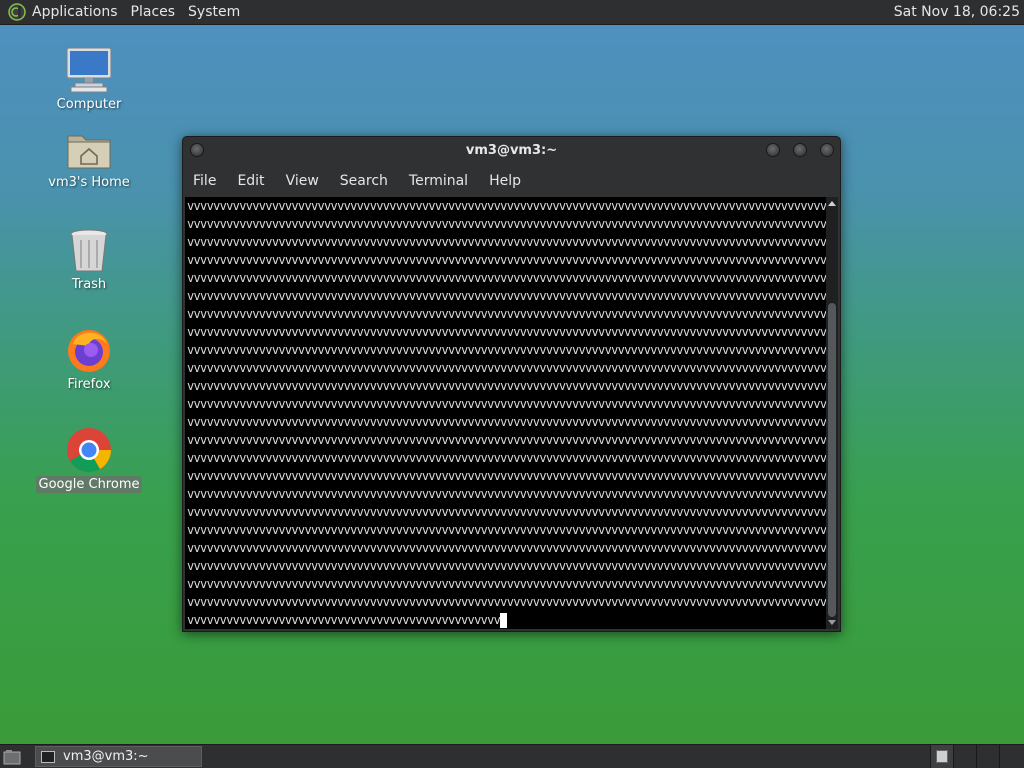 The image size is (1024, 768). Describe the element at coordinates (89, 104) in the screenshot. I see `desktop-icon-label: Computer` at that location.